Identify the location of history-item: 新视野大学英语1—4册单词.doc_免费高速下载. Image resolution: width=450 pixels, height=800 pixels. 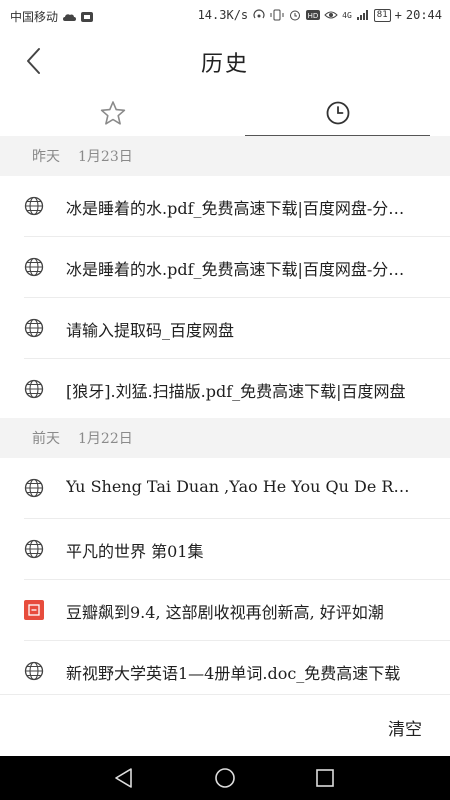
(225, 671).